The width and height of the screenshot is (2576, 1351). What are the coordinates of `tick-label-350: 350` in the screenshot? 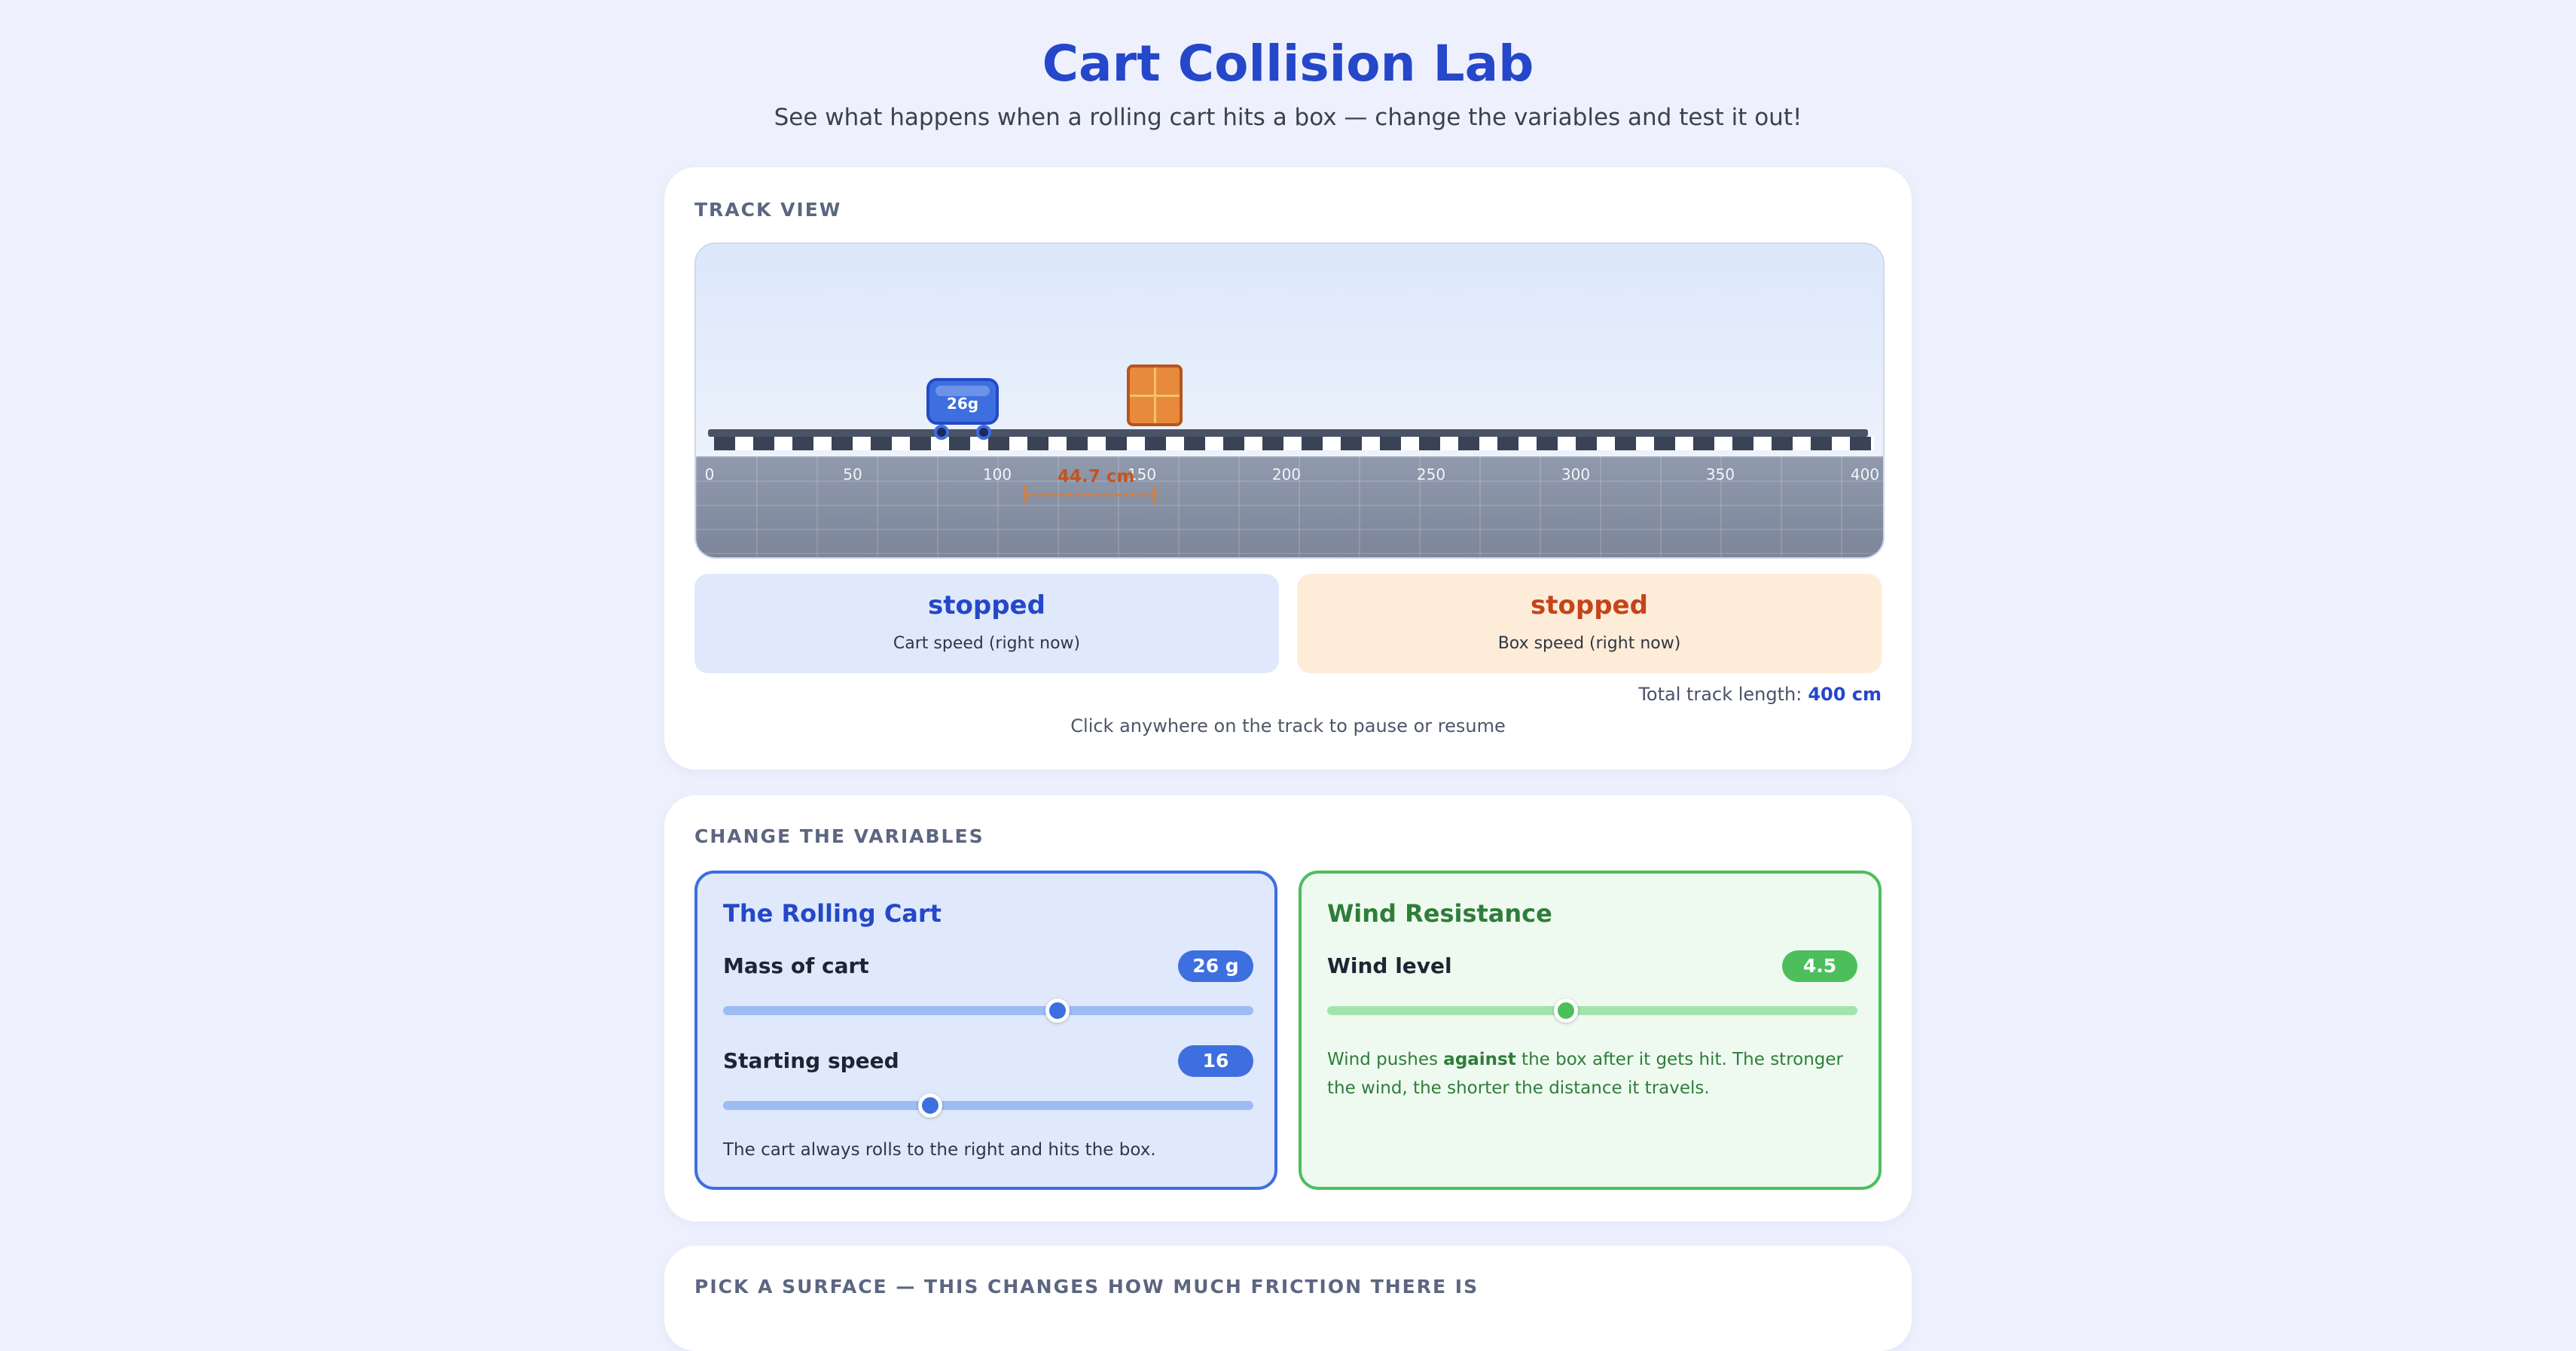 It's located at (1720, 474).